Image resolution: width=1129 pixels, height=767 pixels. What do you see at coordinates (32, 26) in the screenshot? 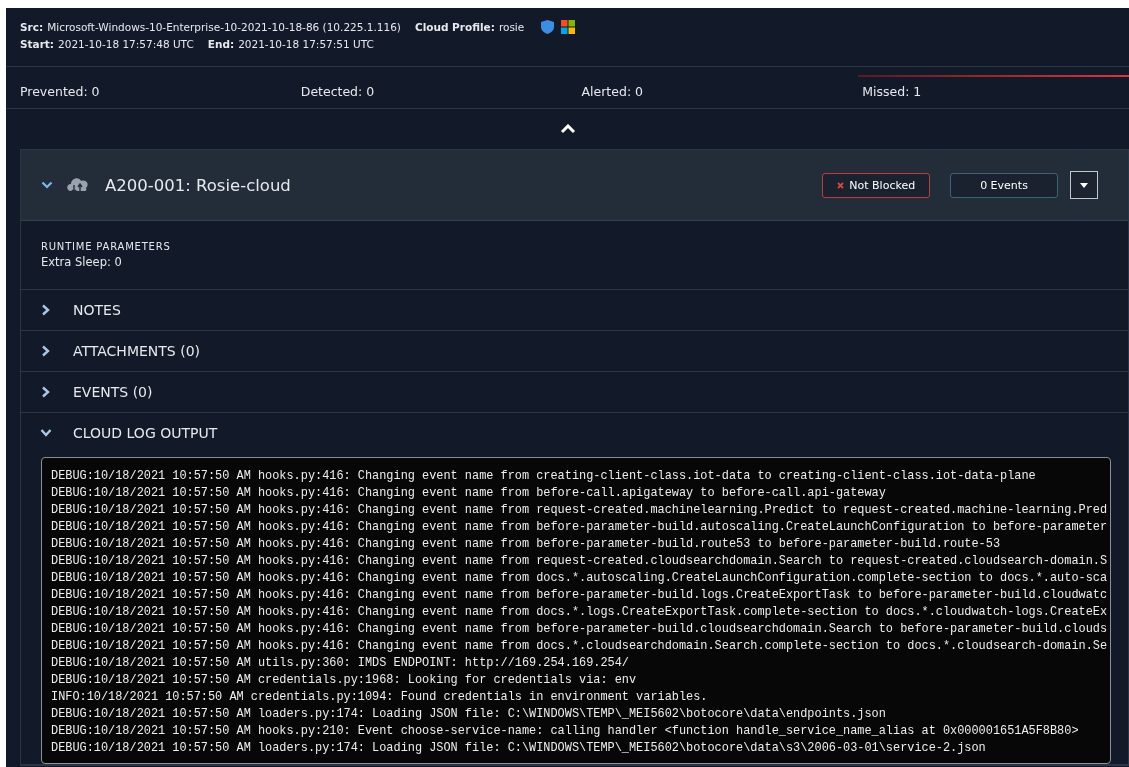
I see `field-label: Src:` at bounding box center [32, 26].